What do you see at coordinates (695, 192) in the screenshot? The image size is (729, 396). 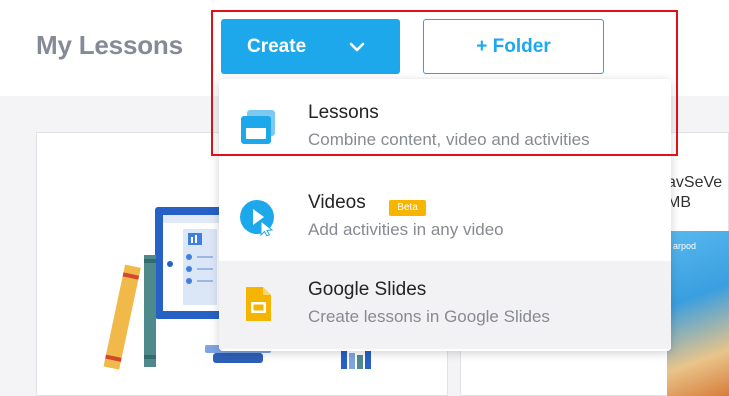 I see `card-title: avSeVe MB` at bounding box center [695, 192].